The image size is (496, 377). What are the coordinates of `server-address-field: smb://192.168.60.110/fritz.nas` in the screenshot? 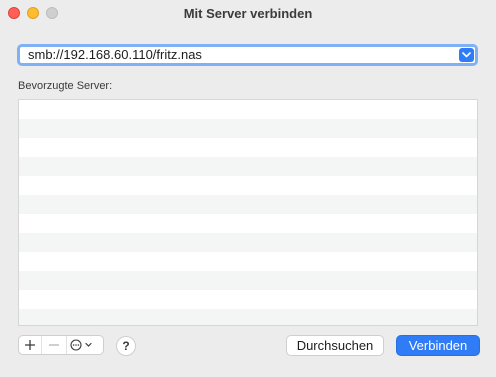 It's located at (247, 55).